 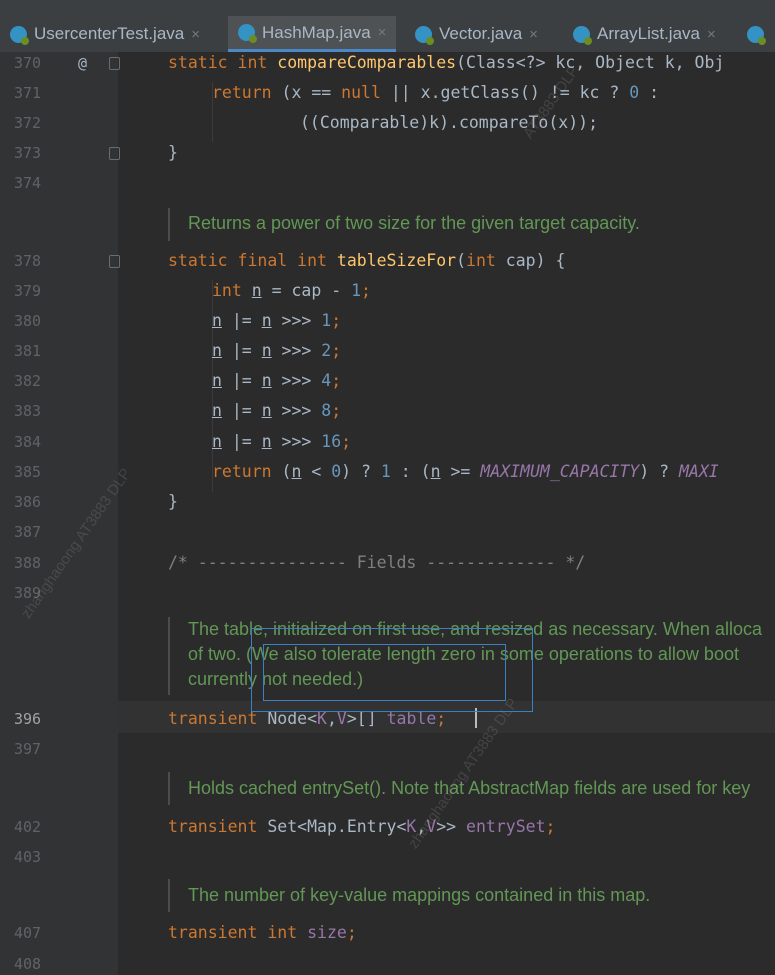 What do you see at coordinates (28, 857) in the screenshot?
I see `line-number: 403` at bounding box center [28, 857].